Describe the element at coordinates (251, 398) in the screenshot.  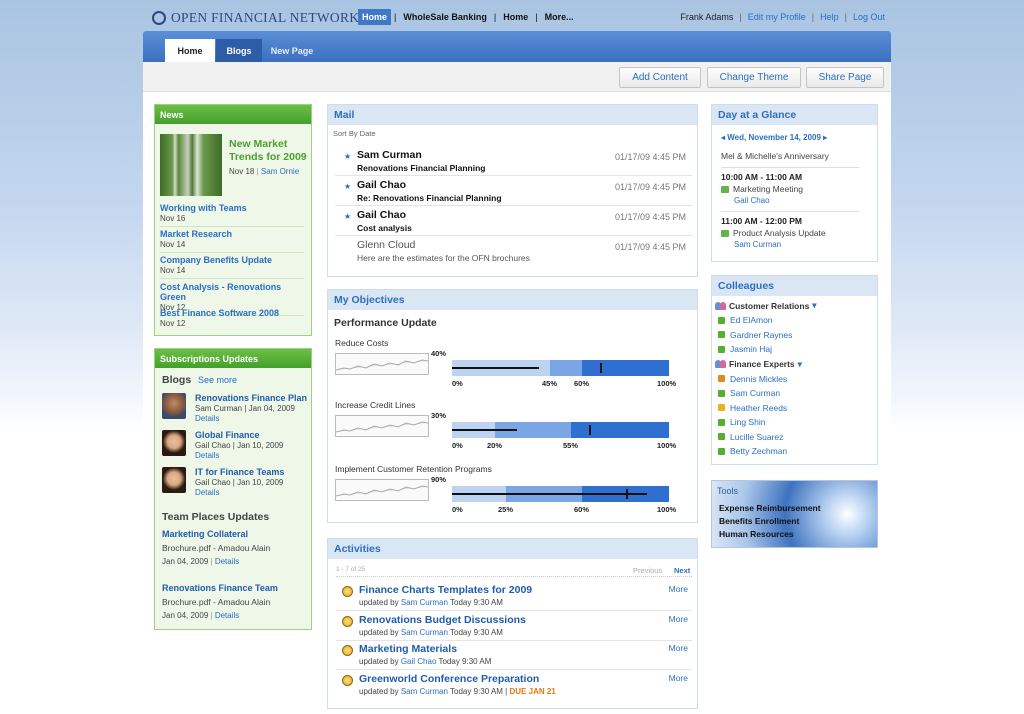
I see `blog-title: Renovations Finance Plan` at that location.